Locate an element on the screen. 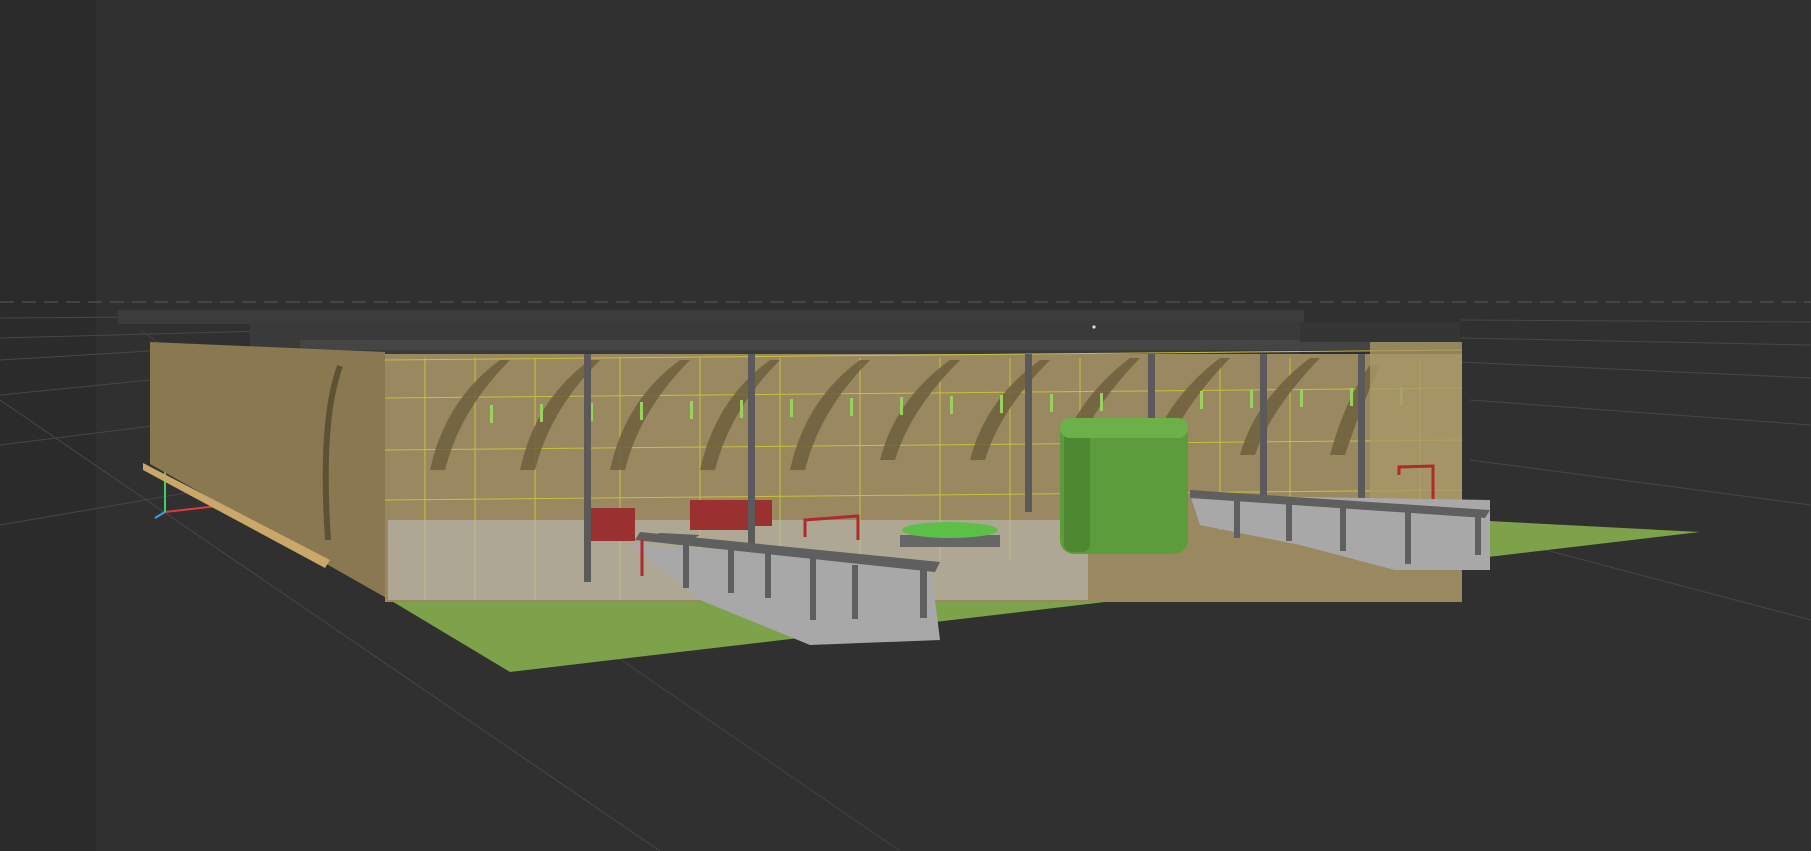 The image size is (1811, 851). side-facade is located at coordinates (270, 471).